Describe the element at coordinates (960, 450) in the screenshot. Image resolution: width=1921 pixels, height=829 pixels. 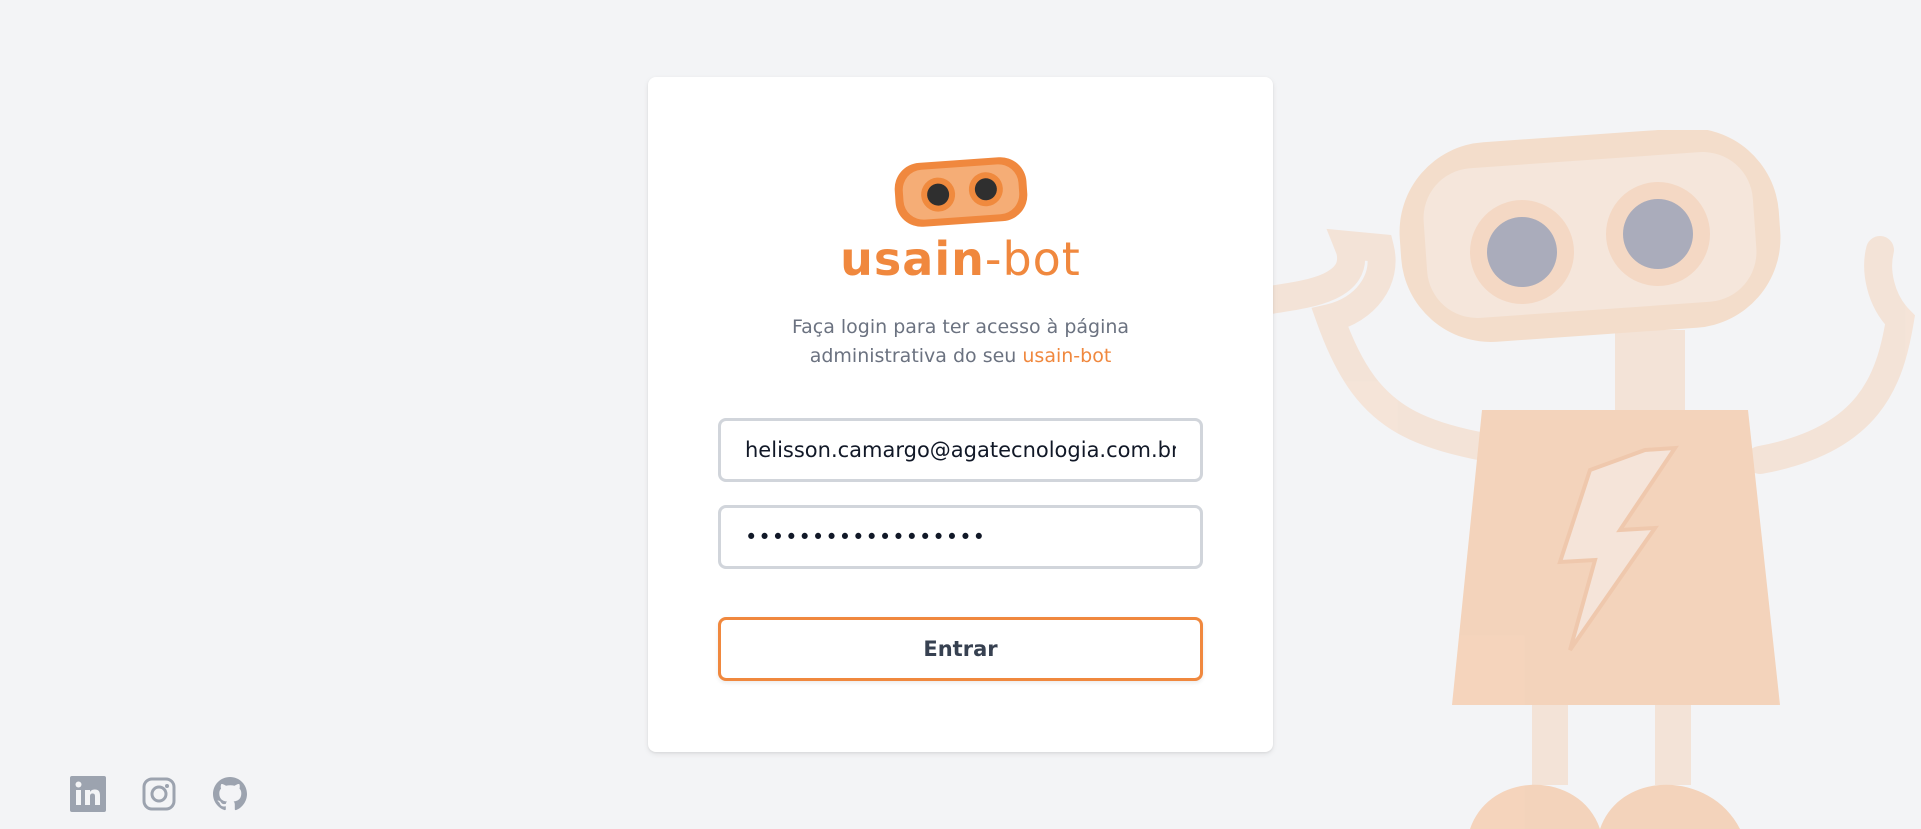
I see `email-field` at that location.